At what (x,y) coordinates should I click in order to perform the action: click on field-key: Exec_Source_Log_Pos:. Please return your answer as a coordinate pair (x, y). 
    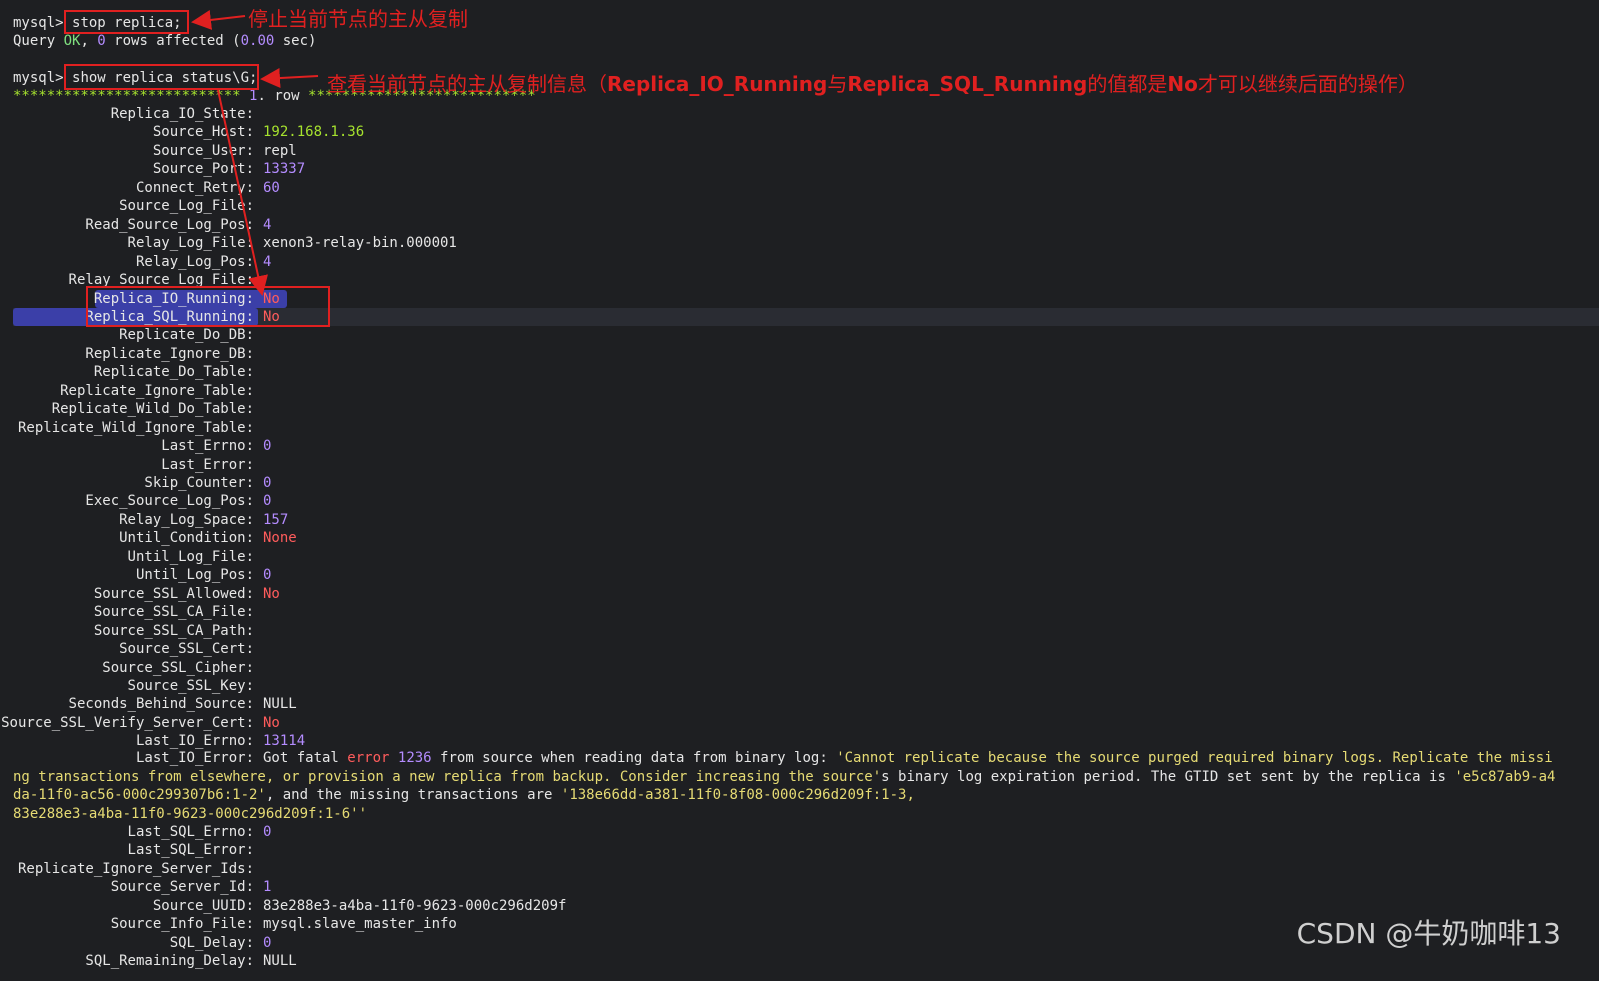
    Looking at the image, I should click on (169, 501).